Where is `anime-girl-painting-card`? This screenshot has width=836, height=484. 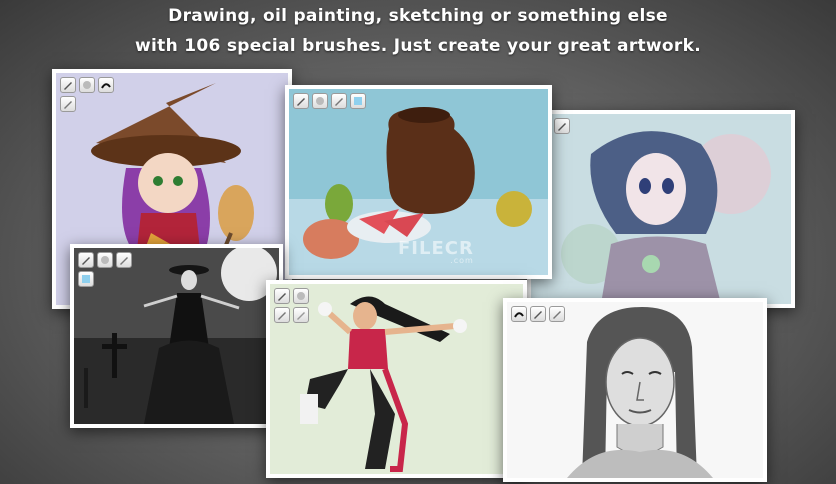
anime-girl-painting-card is located at coordinates (661, 209).